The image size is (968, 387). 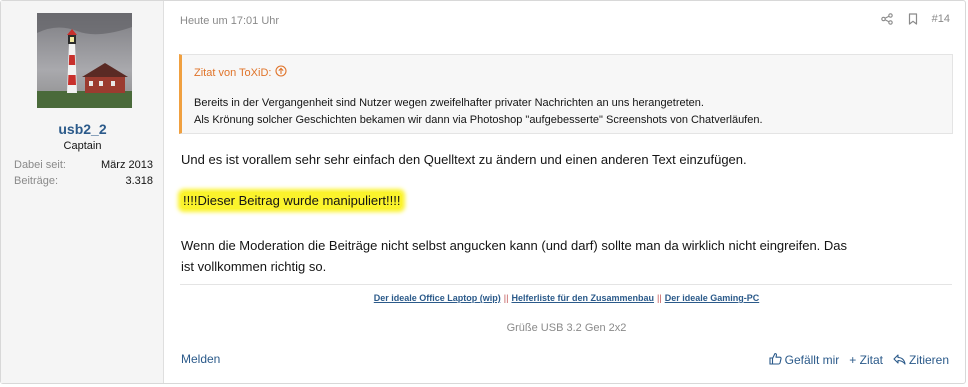 I want to click on post-footer-actions: Gefällt mir + Zitat Zitieren, so click(x=859, y=360).